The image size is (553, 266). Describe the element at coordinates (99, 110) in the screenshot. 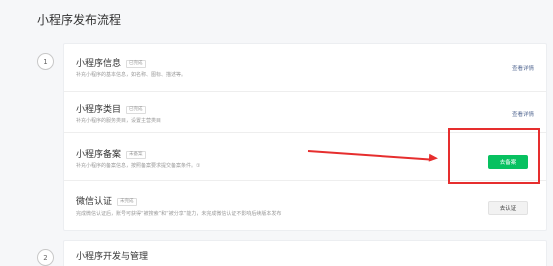

I see `row-title: 小程序类目` at that location.